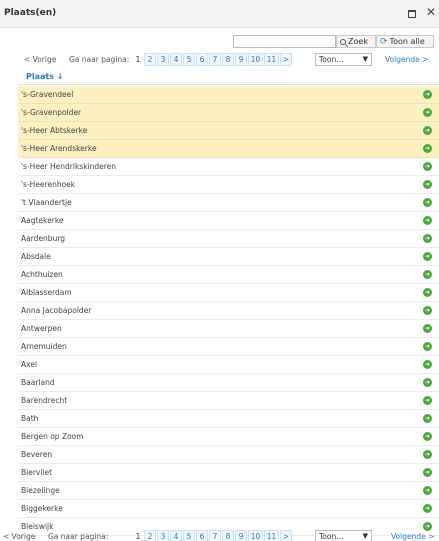  Describe the element at coordinates (228, 113) in the screenshot. I see `table-row: 's-Gravenpolder ➜` at that location.